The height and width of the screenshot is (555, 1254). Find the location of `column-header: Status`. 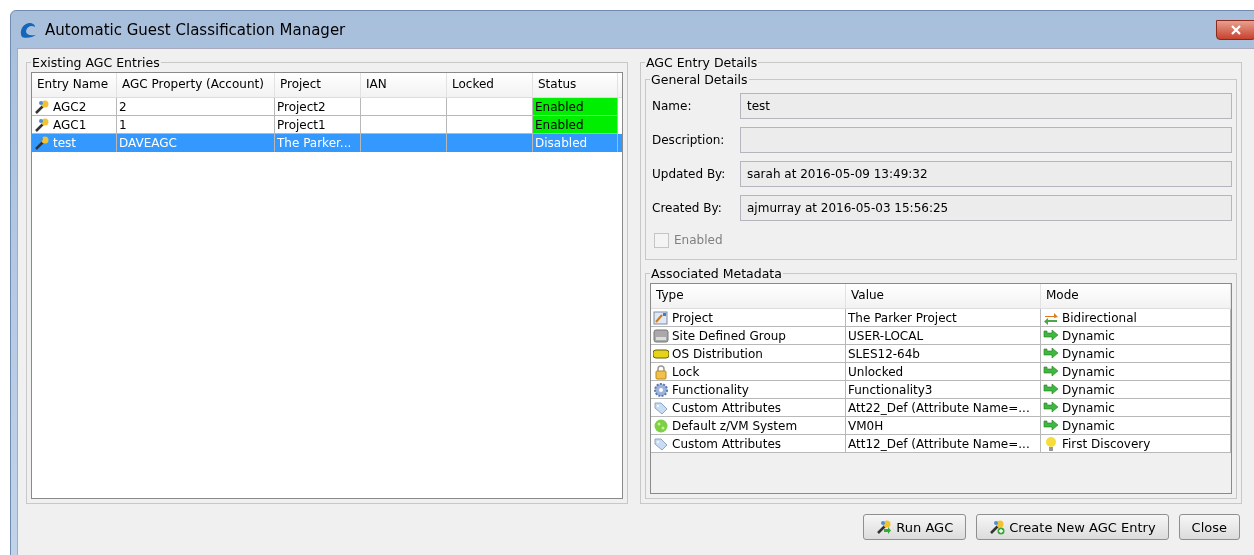

column-header: Status is located at coordinates (575, 85).